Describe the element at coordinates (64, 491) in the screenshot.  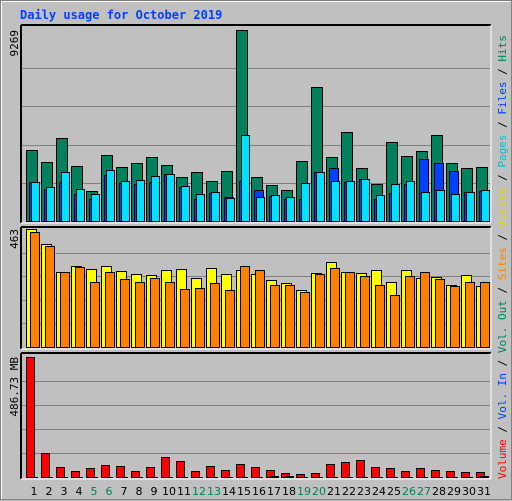
I see `x-tick-label-day-3: 3` at that location.